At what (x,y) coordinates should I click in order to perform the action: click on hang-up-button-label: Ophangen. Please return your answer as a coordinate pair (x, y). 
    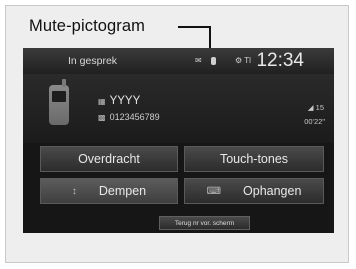
    Looking at the image, I should click on (272, 191).